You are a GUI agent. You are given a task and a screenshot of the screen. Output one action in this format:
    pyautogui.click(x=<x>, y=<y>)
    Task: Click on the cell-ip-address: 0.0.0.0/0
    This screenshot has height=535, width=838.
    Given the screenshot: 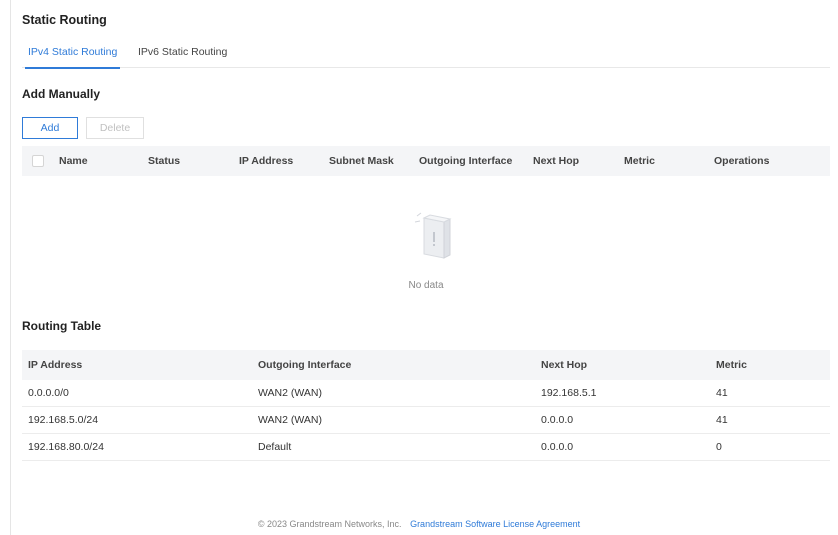 What is the action you would take?
    pyautogui.click(x=48, y=393)
    